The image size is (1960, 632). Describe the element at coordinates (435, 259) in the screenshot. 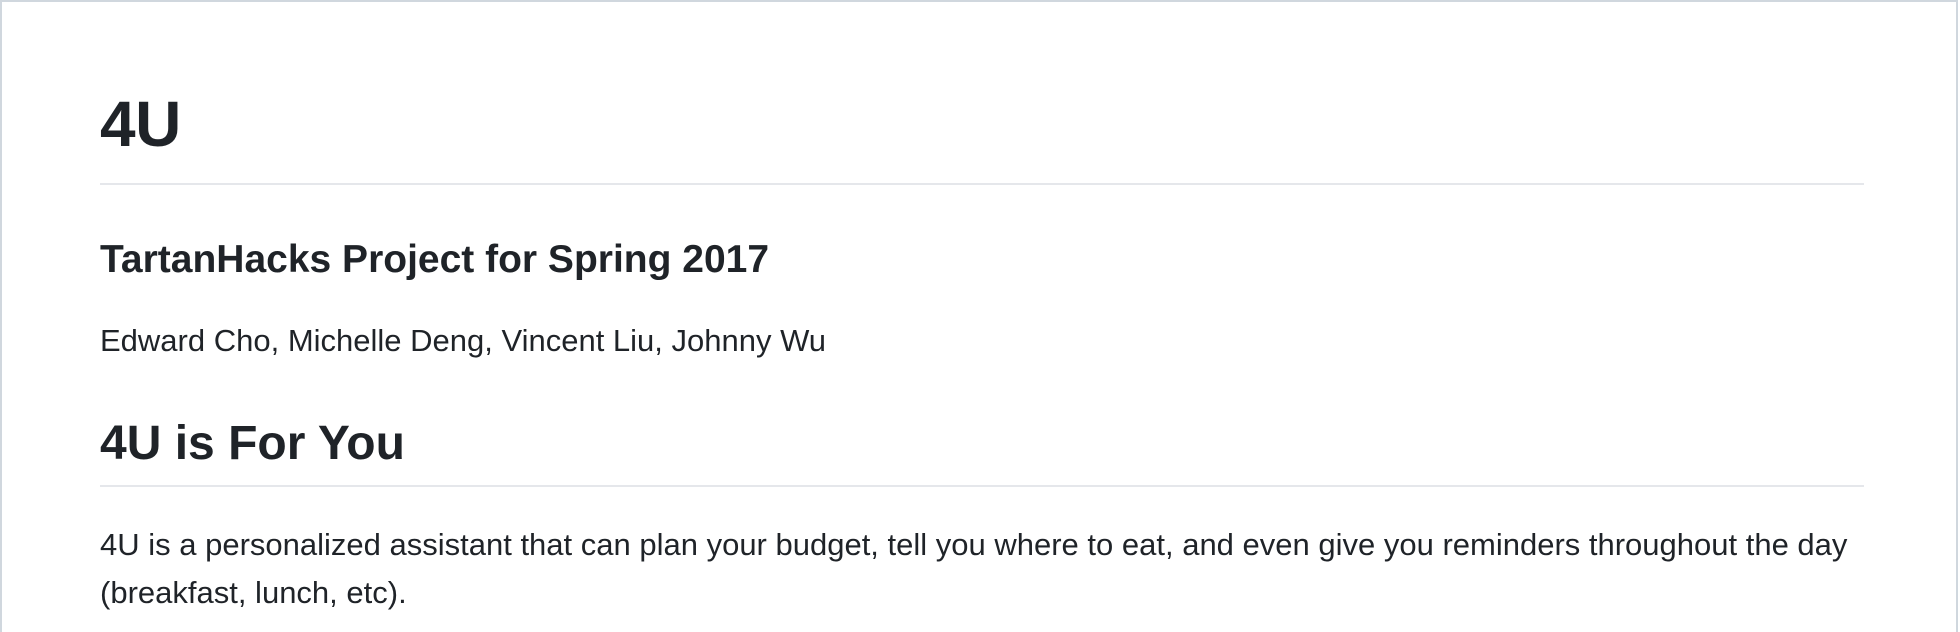

I see `project-subtitle: TartanHacks Project for Spring 2017` at that location.